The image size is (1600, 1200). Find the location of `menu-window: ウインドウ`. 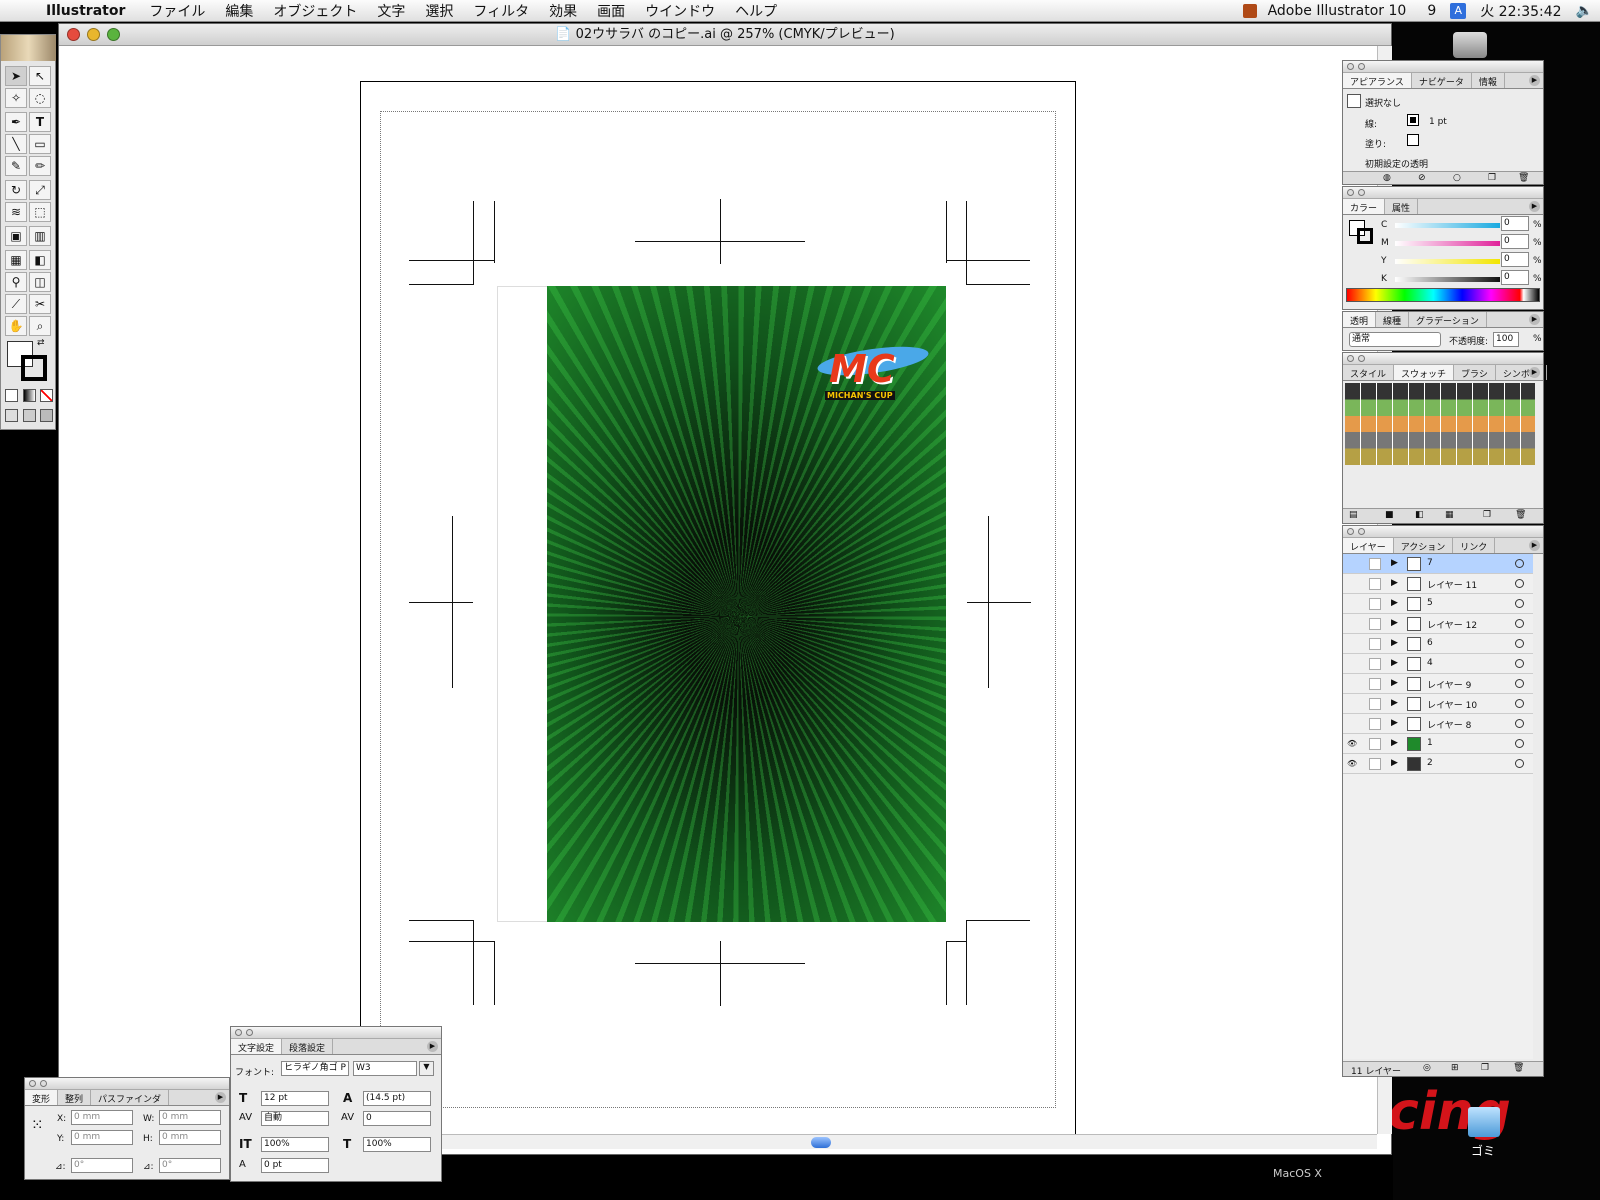

menu-window: ウインドウ is located at coordinates (680, 11).